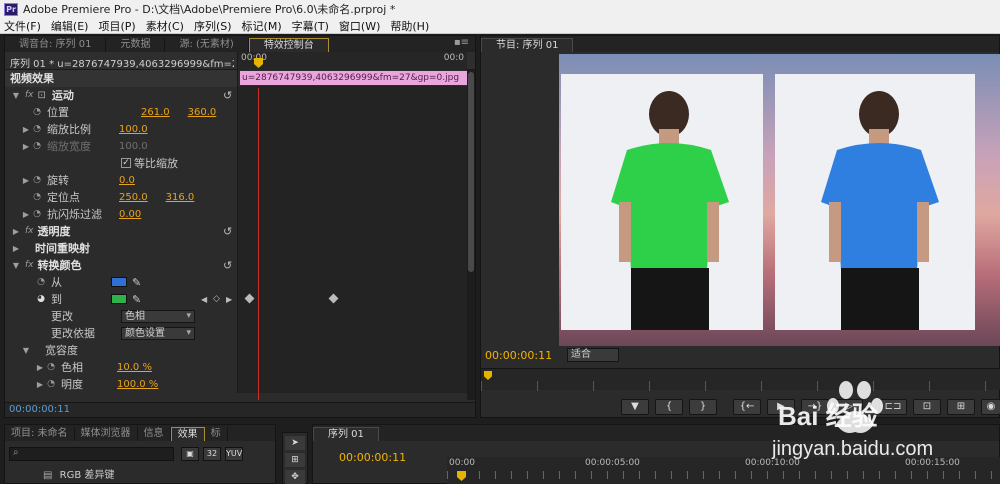  Describe the element at coordinates (216, 299) in the screenshot. I see `add-keyframe-icon: ◇` at that location.